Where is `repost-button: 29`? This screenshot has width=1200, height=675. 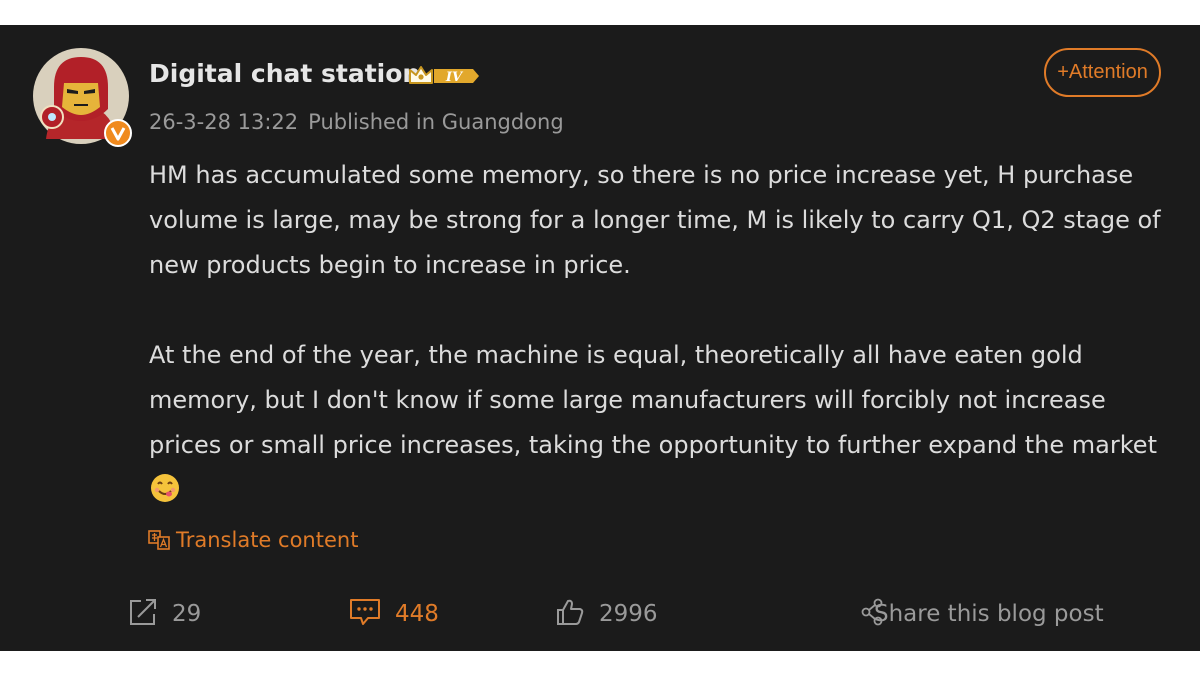
repost-button: 29 is located at coordinates (164, 614).